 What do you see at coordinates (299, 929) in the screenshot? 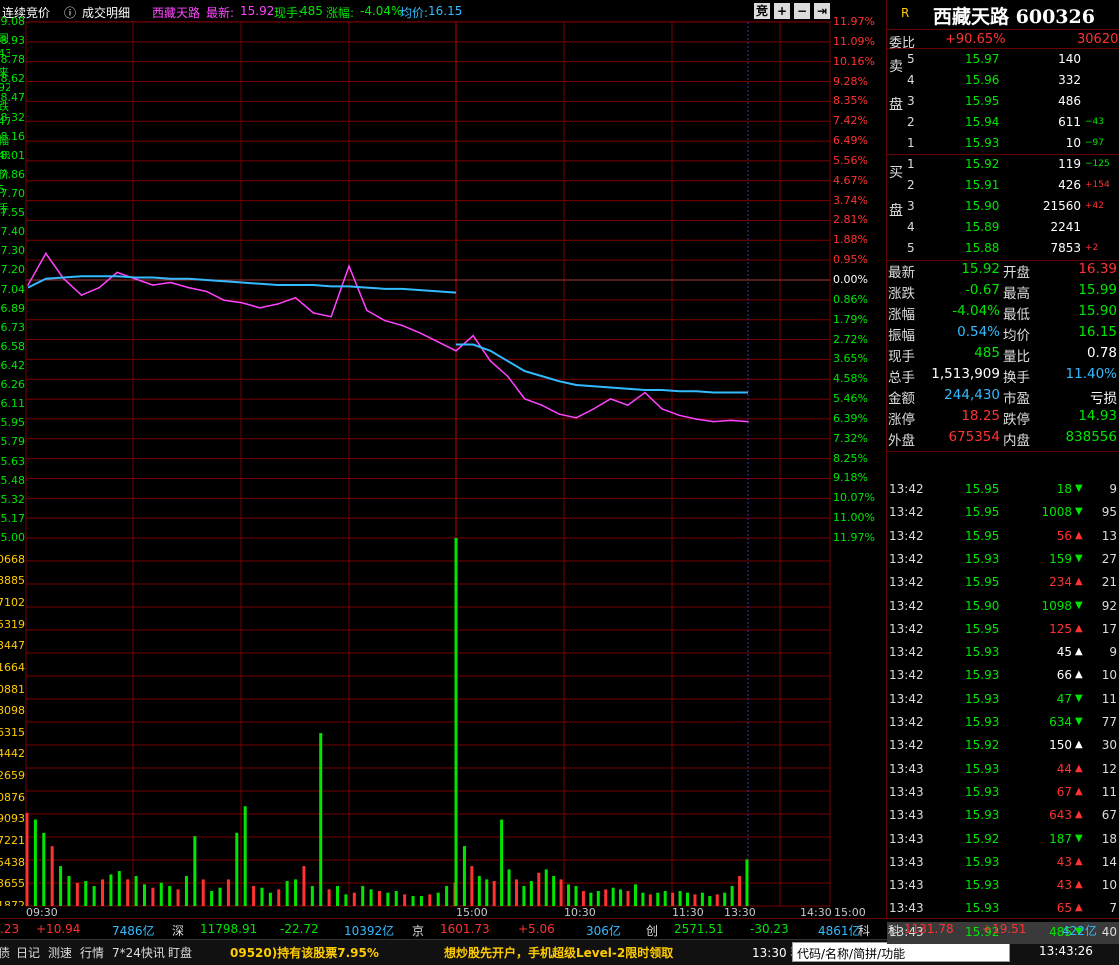
I see `index-bar-item: -22.72` at bounding box center [299, 929].